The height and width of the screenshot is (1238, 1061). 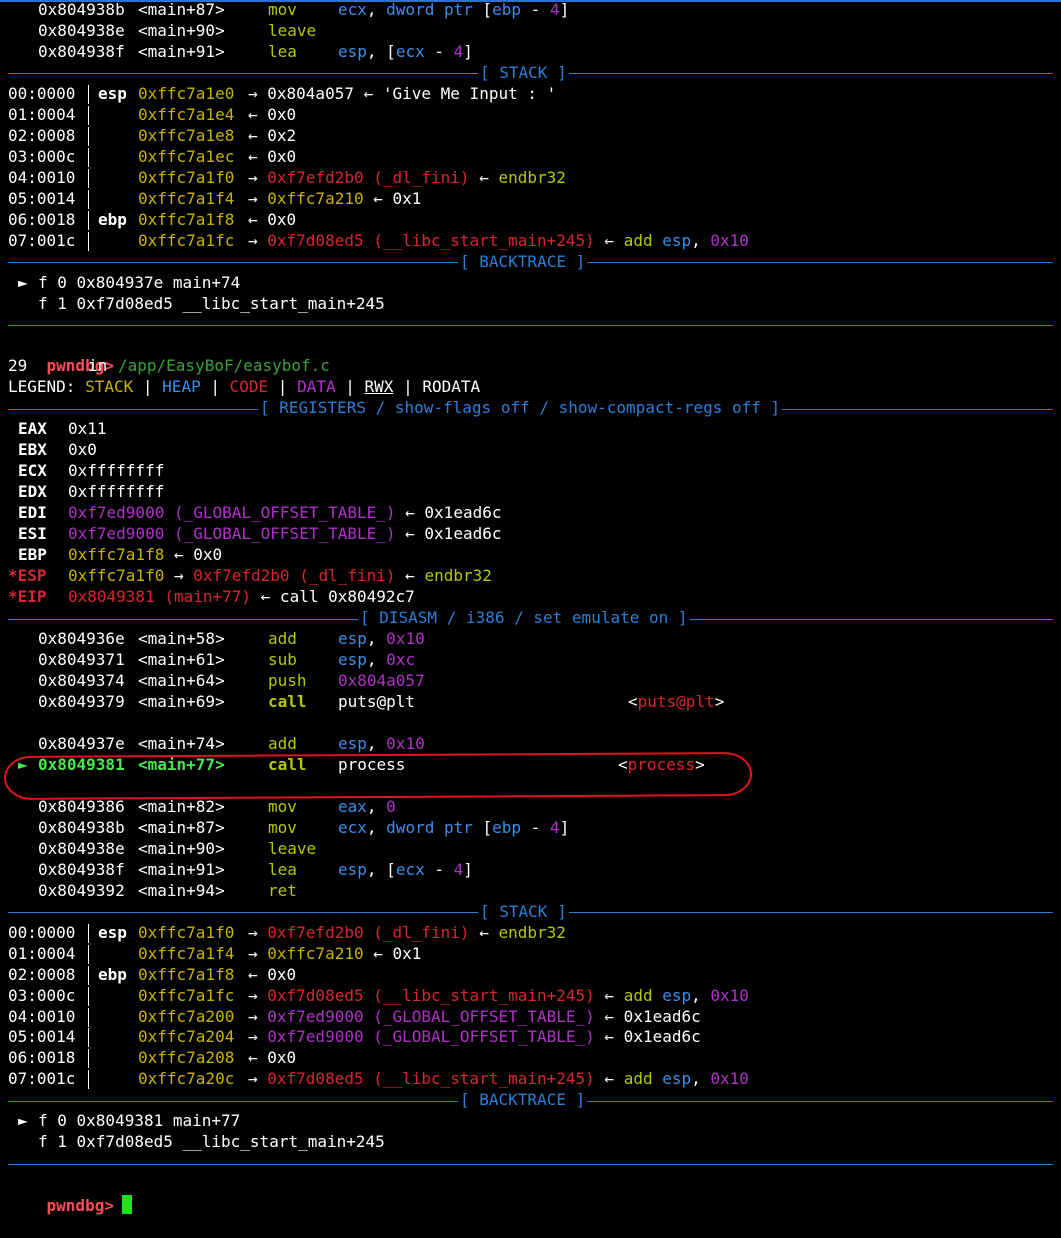 I want to click on disasm-mnemonic: add, so click(x=282, y=639).